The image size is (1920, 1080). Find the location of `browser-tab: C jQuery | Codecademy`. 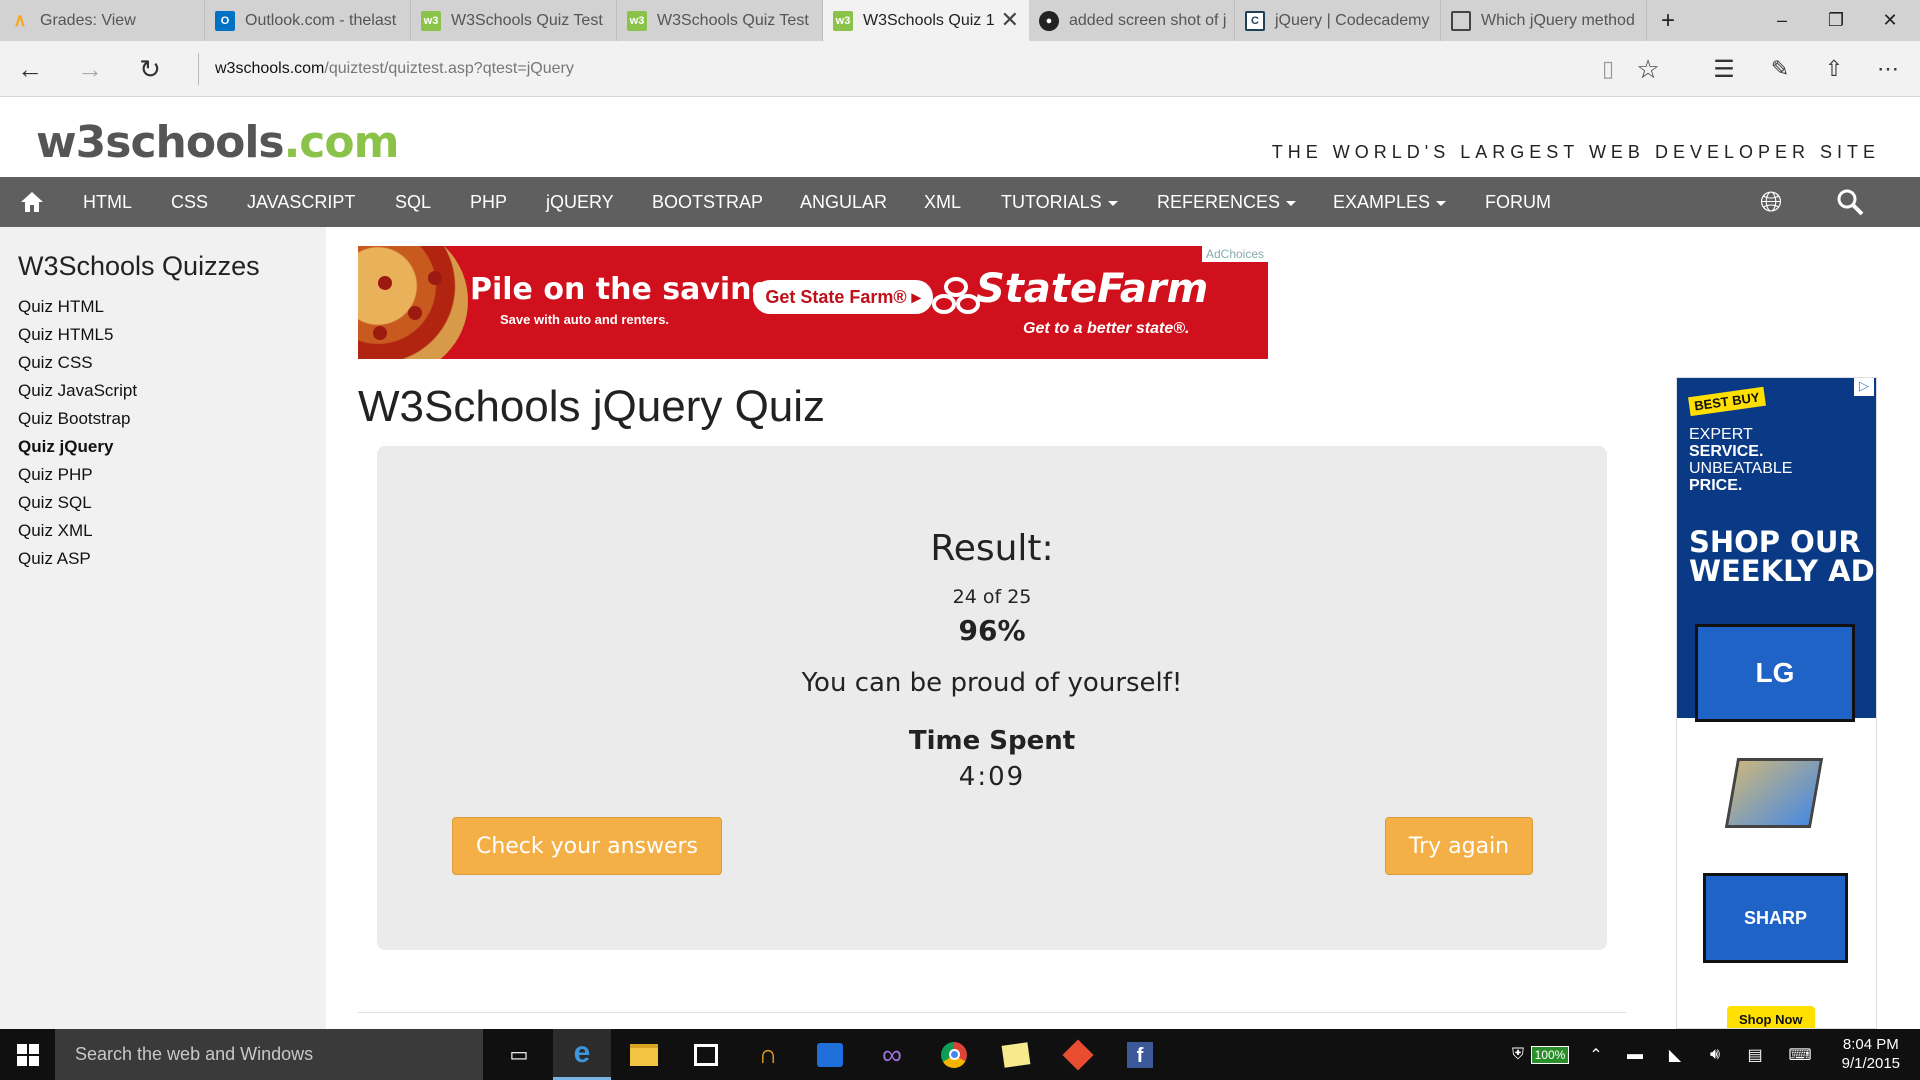

browser-tab: C jQuery | Codecademy is located at coordinates (1338, 20).